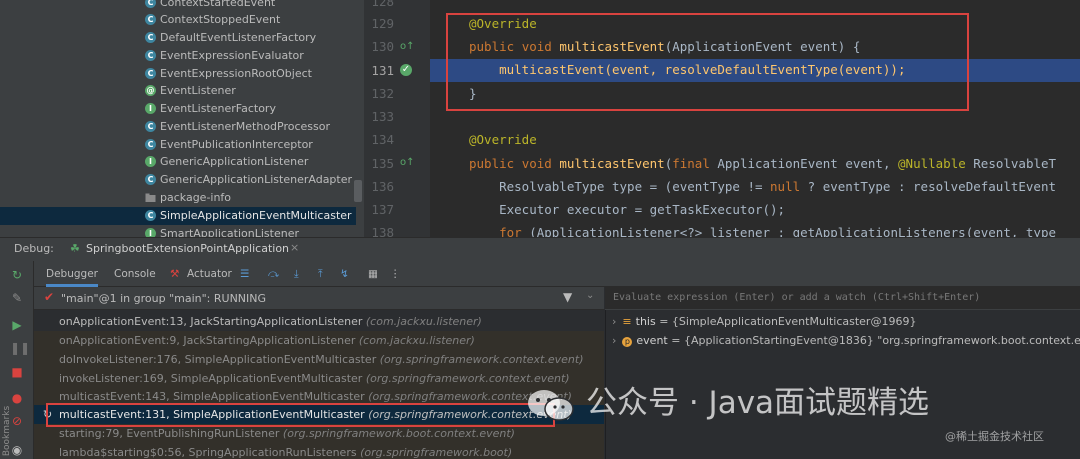 The image size is (1080, 459). I want to click on step-out-icon: ⤒, so click(320, 274).